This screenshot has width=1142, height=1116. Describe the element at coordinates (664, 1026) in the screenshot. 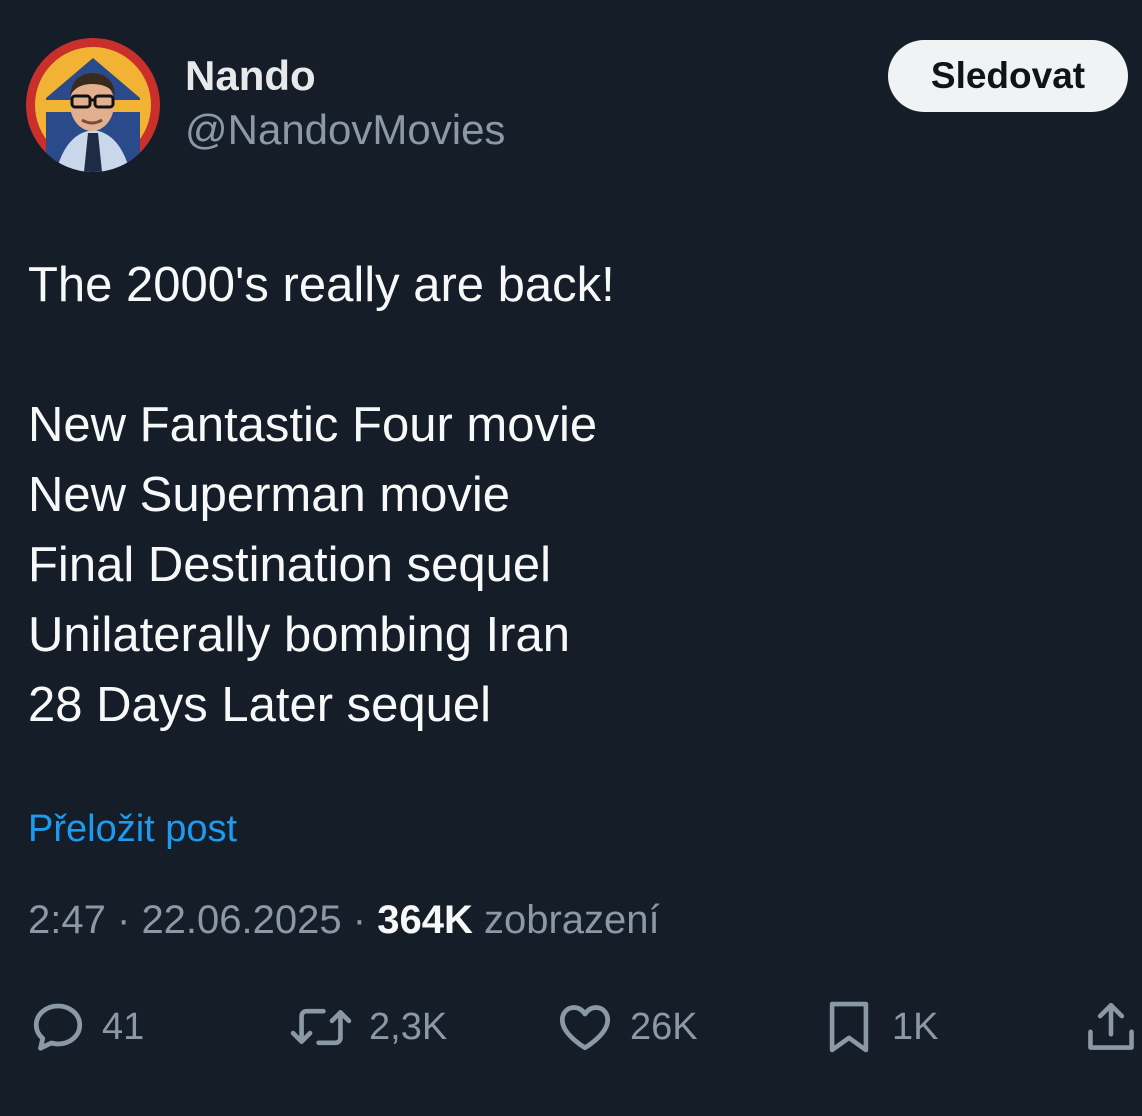

I see `like-count: 26K` at that location.